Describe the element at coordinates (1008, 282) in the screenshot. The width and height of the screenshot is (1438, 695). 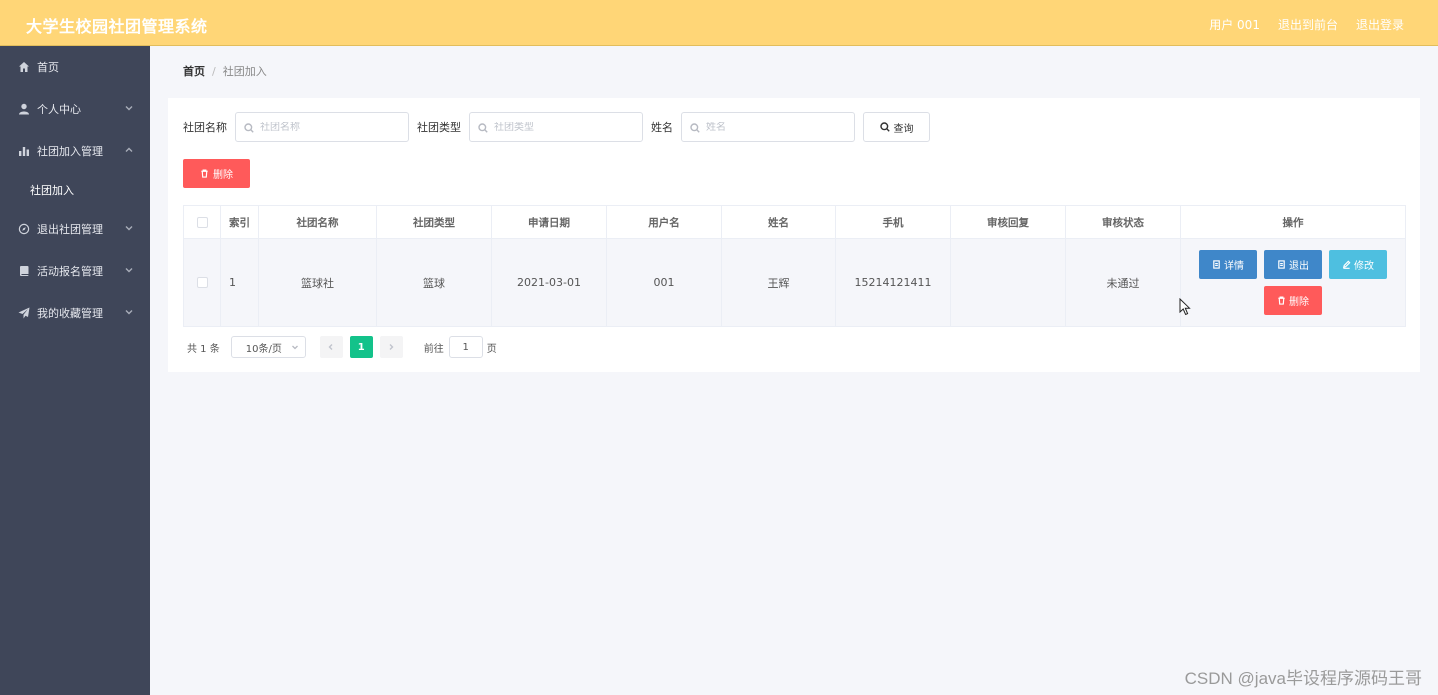
I see `cell-review-reply` at that location.